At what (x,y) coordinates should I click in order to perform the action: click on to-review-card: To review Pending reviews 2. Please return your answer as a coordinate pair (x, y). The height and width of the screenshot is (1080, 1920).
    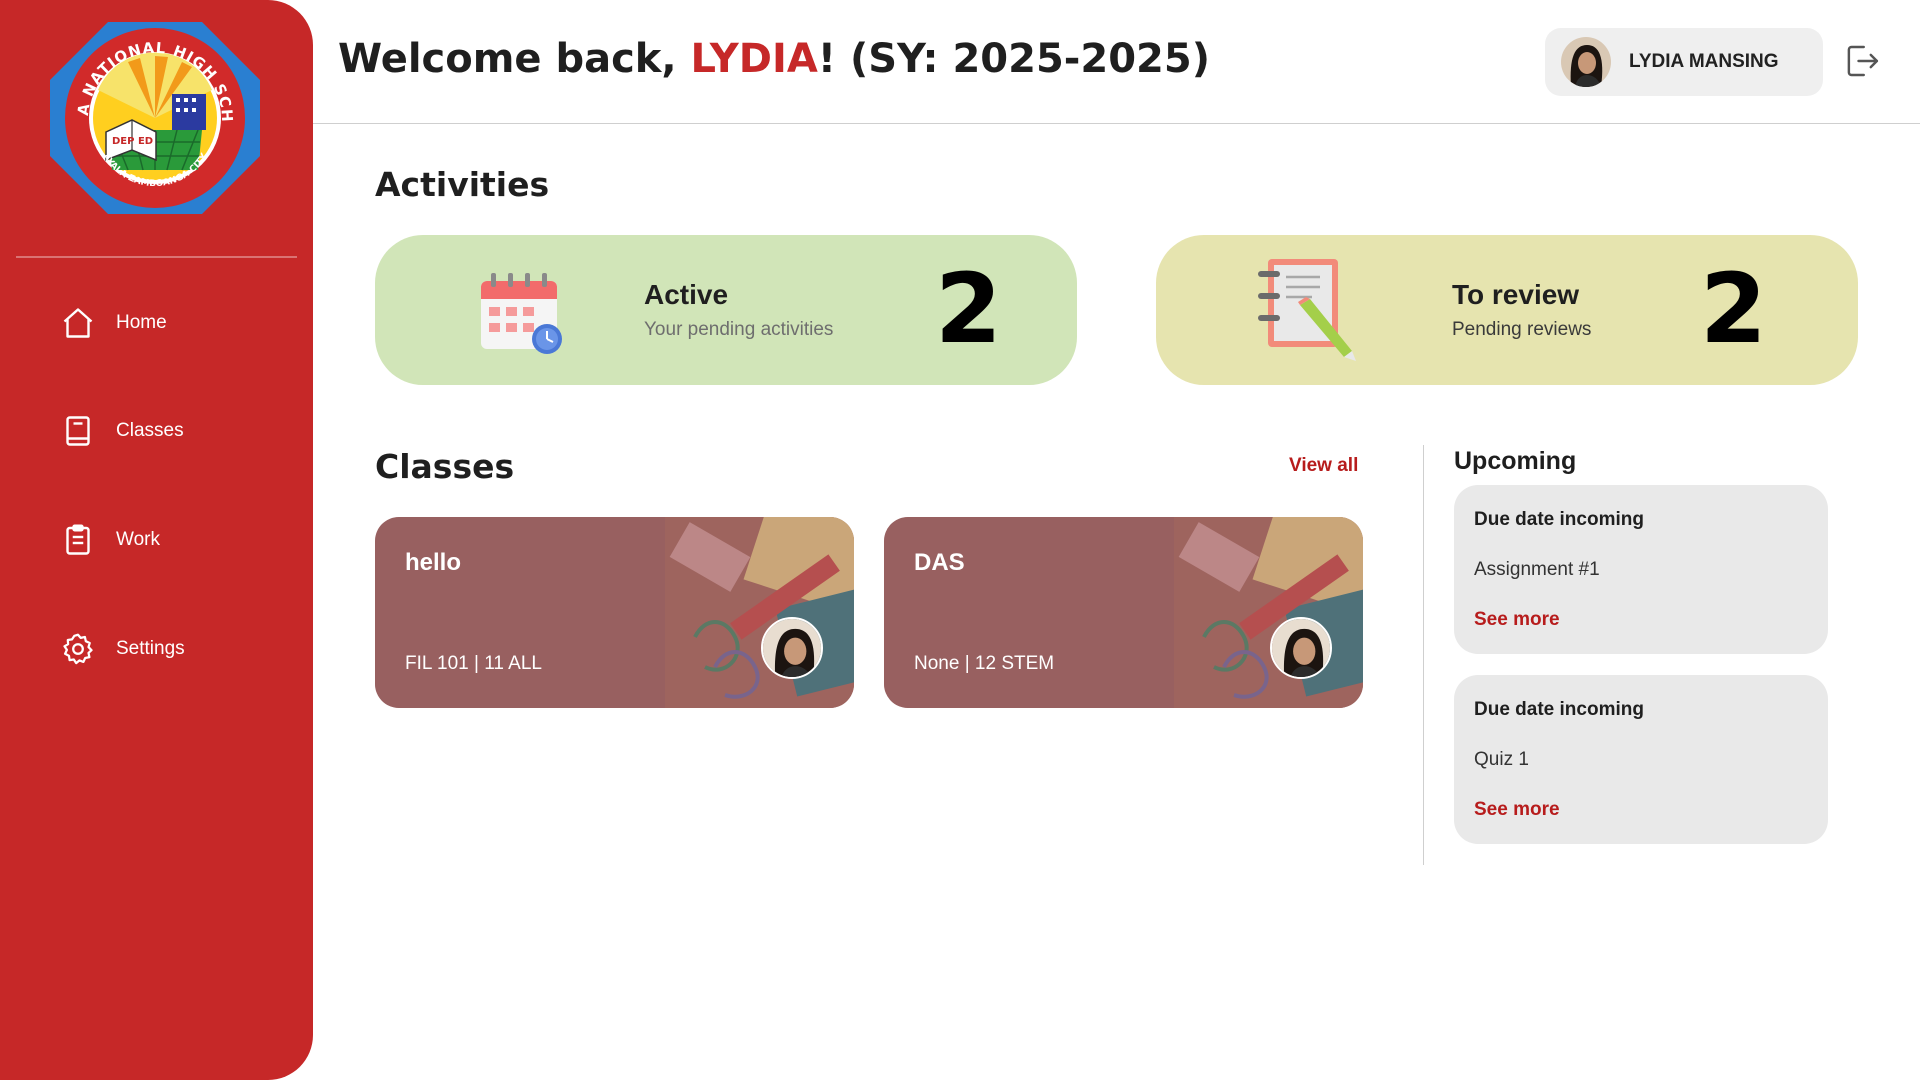
    Looking at the image, I should click on (1507, 310).